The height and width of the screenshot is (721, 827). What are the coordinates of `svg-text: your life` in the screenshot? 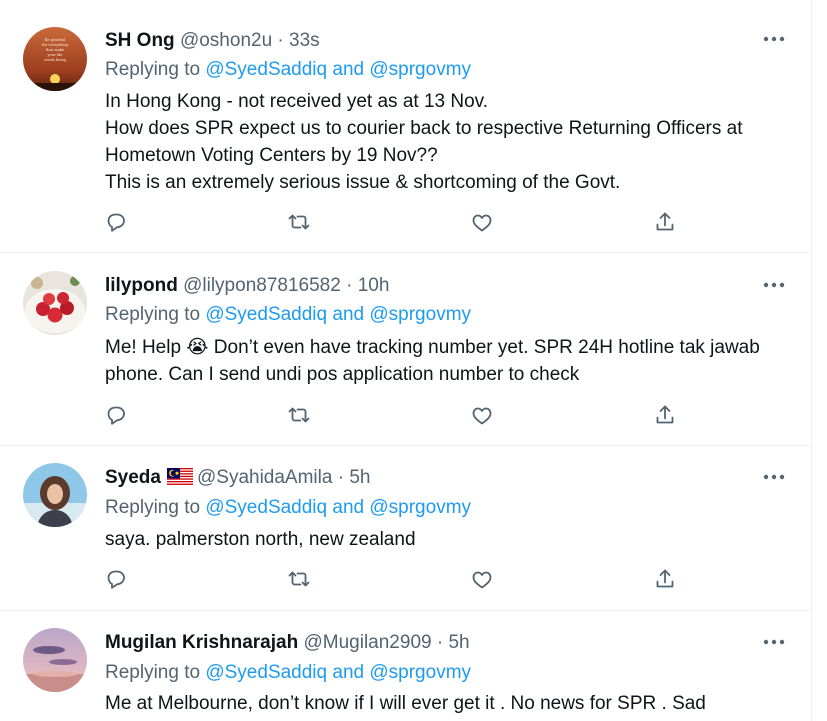 It's located at (54, 55).